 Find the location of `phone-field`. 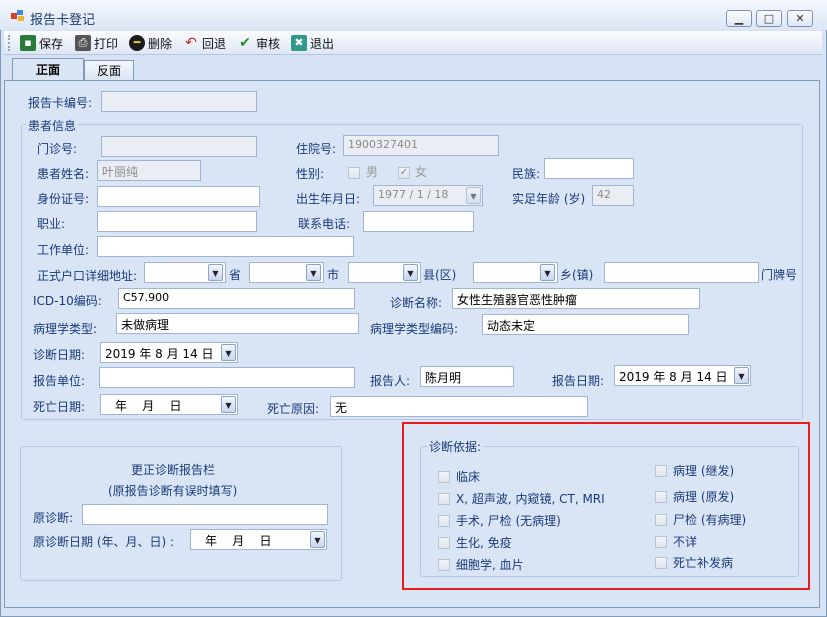

phone-field is located at coordinates (418, 221).